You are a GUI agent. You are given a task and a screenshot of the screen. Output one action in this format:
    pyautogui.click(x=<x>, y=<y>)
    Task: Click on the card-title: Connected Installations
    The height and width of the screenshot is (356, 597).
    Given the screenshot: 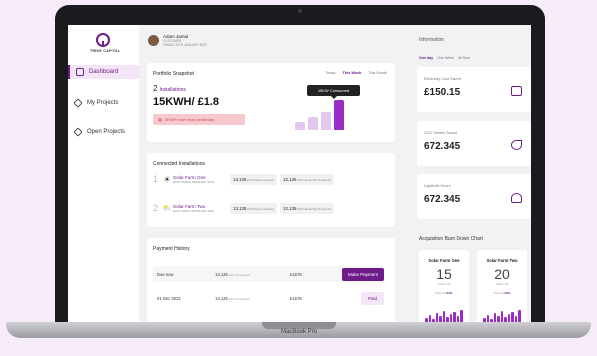 What is the action you would take?
    pyautogui.click(x=179, y=164)
    